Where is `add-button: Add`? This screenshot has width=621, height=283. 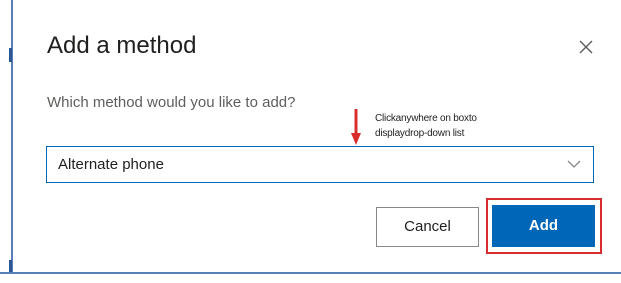
add-button: Add is located at coordinates (543, 226).